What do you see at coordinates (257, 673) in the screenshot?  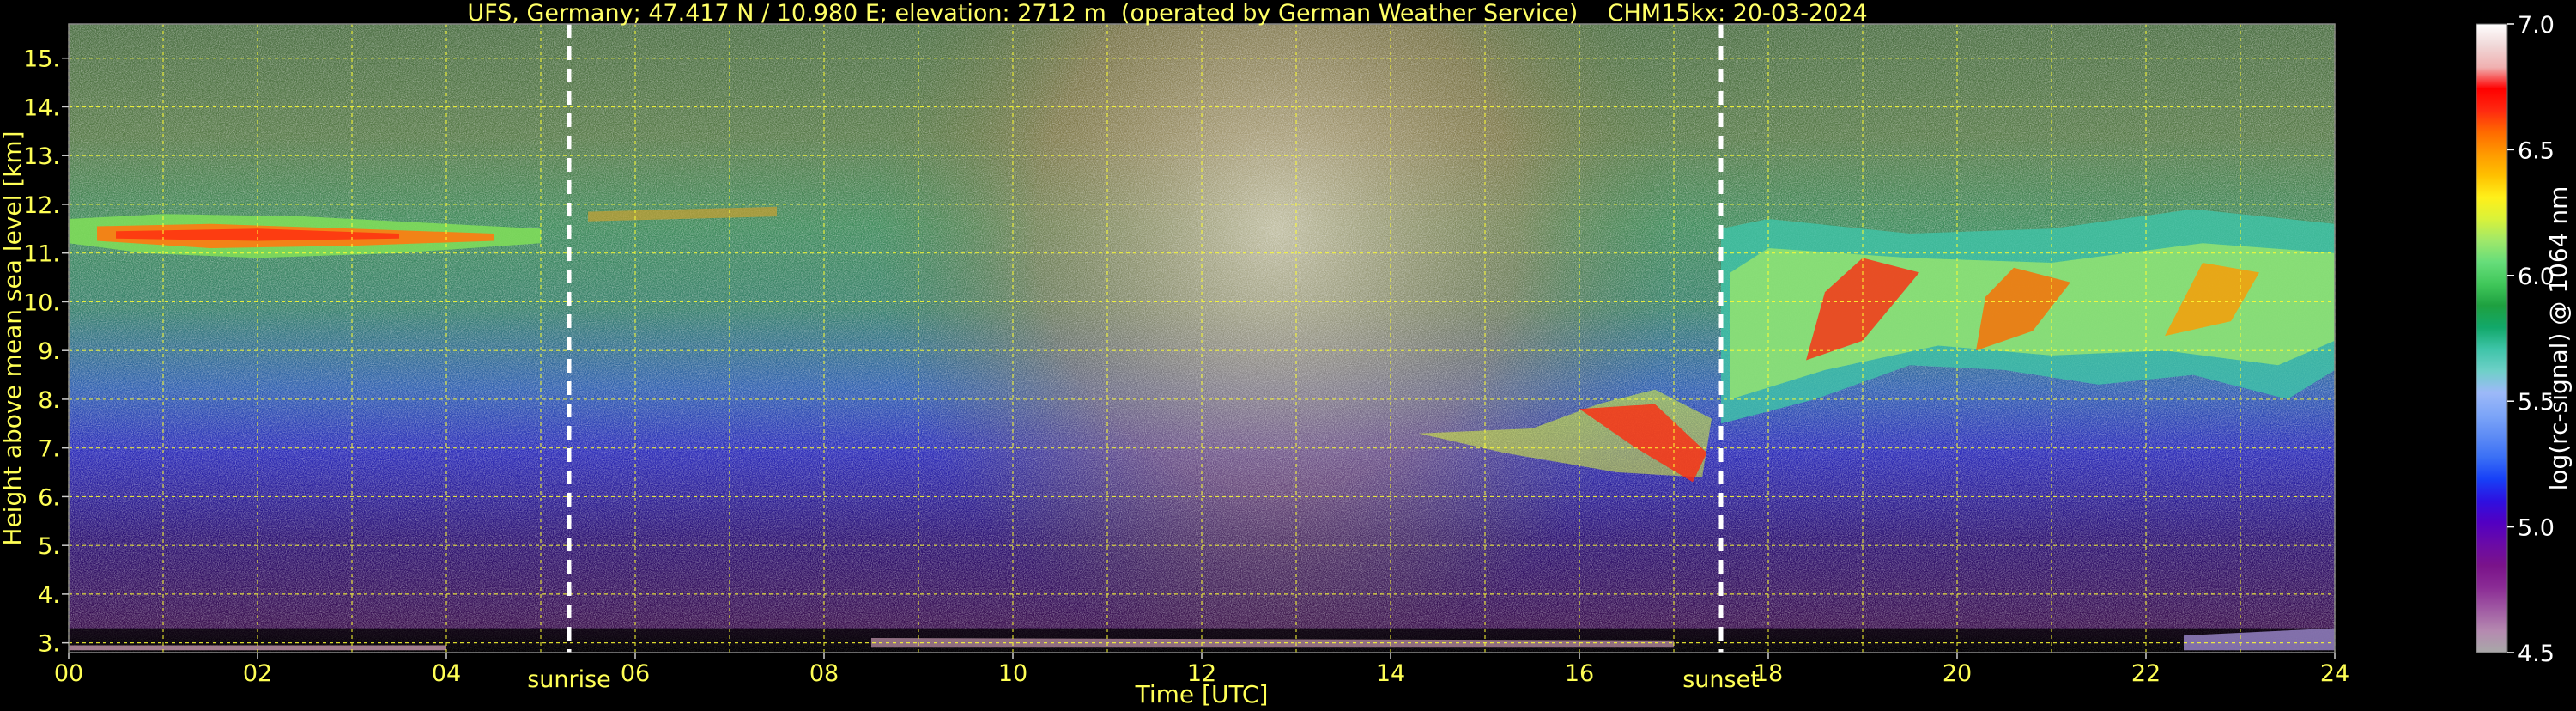 I see `x-tick-label: 02` at bounding box center [257, 673].